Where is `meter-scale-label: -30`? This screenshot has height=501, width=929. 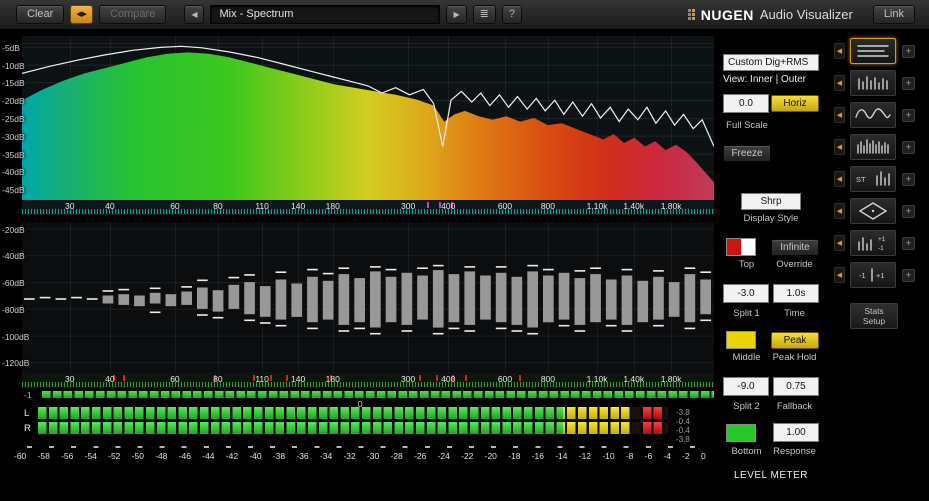
meter-scale-label: -30 is located at coordinates (373, 456).